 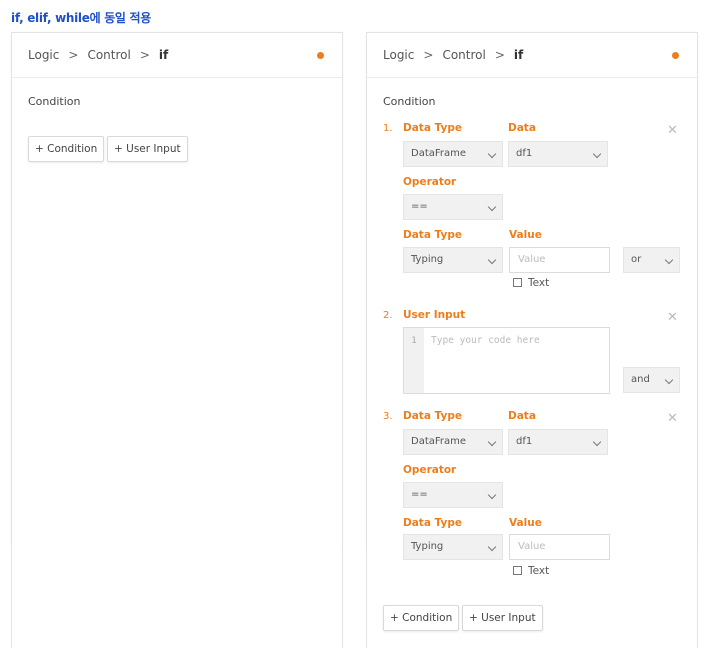 I want to click on connector-select: or, so click(x=651, y=260).